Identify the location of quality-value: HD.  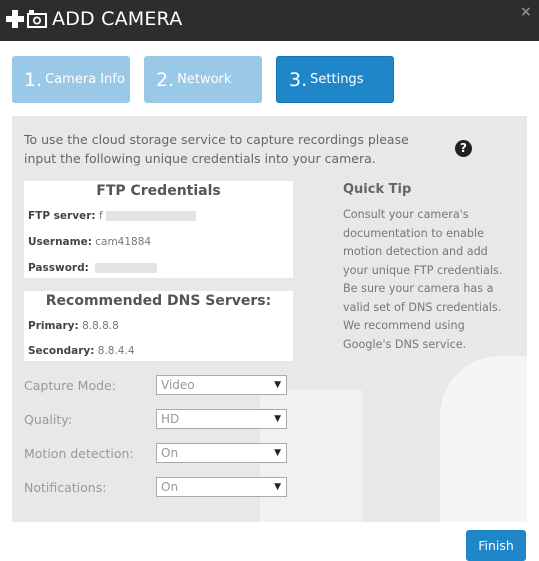
(170, 419).